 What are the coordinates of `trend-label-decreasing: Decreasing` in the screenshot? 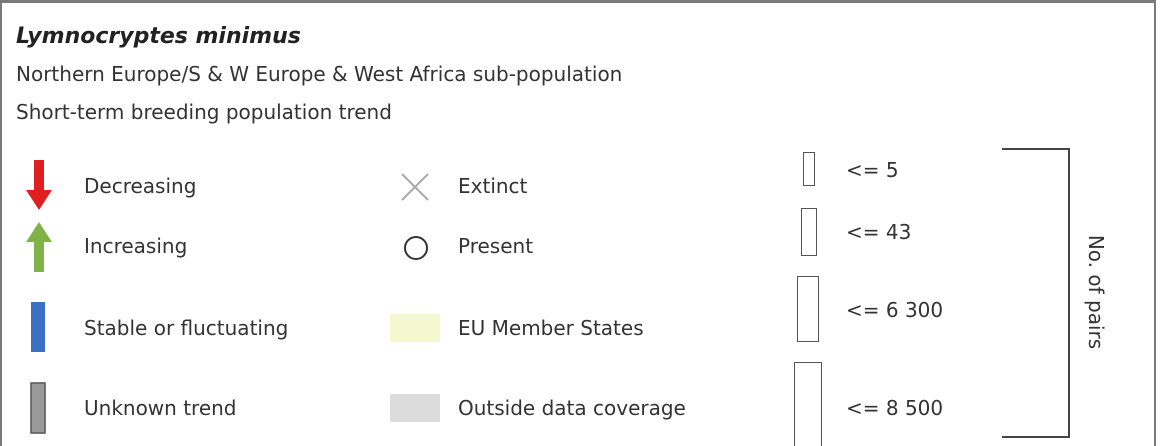 It's located at (140, 186).